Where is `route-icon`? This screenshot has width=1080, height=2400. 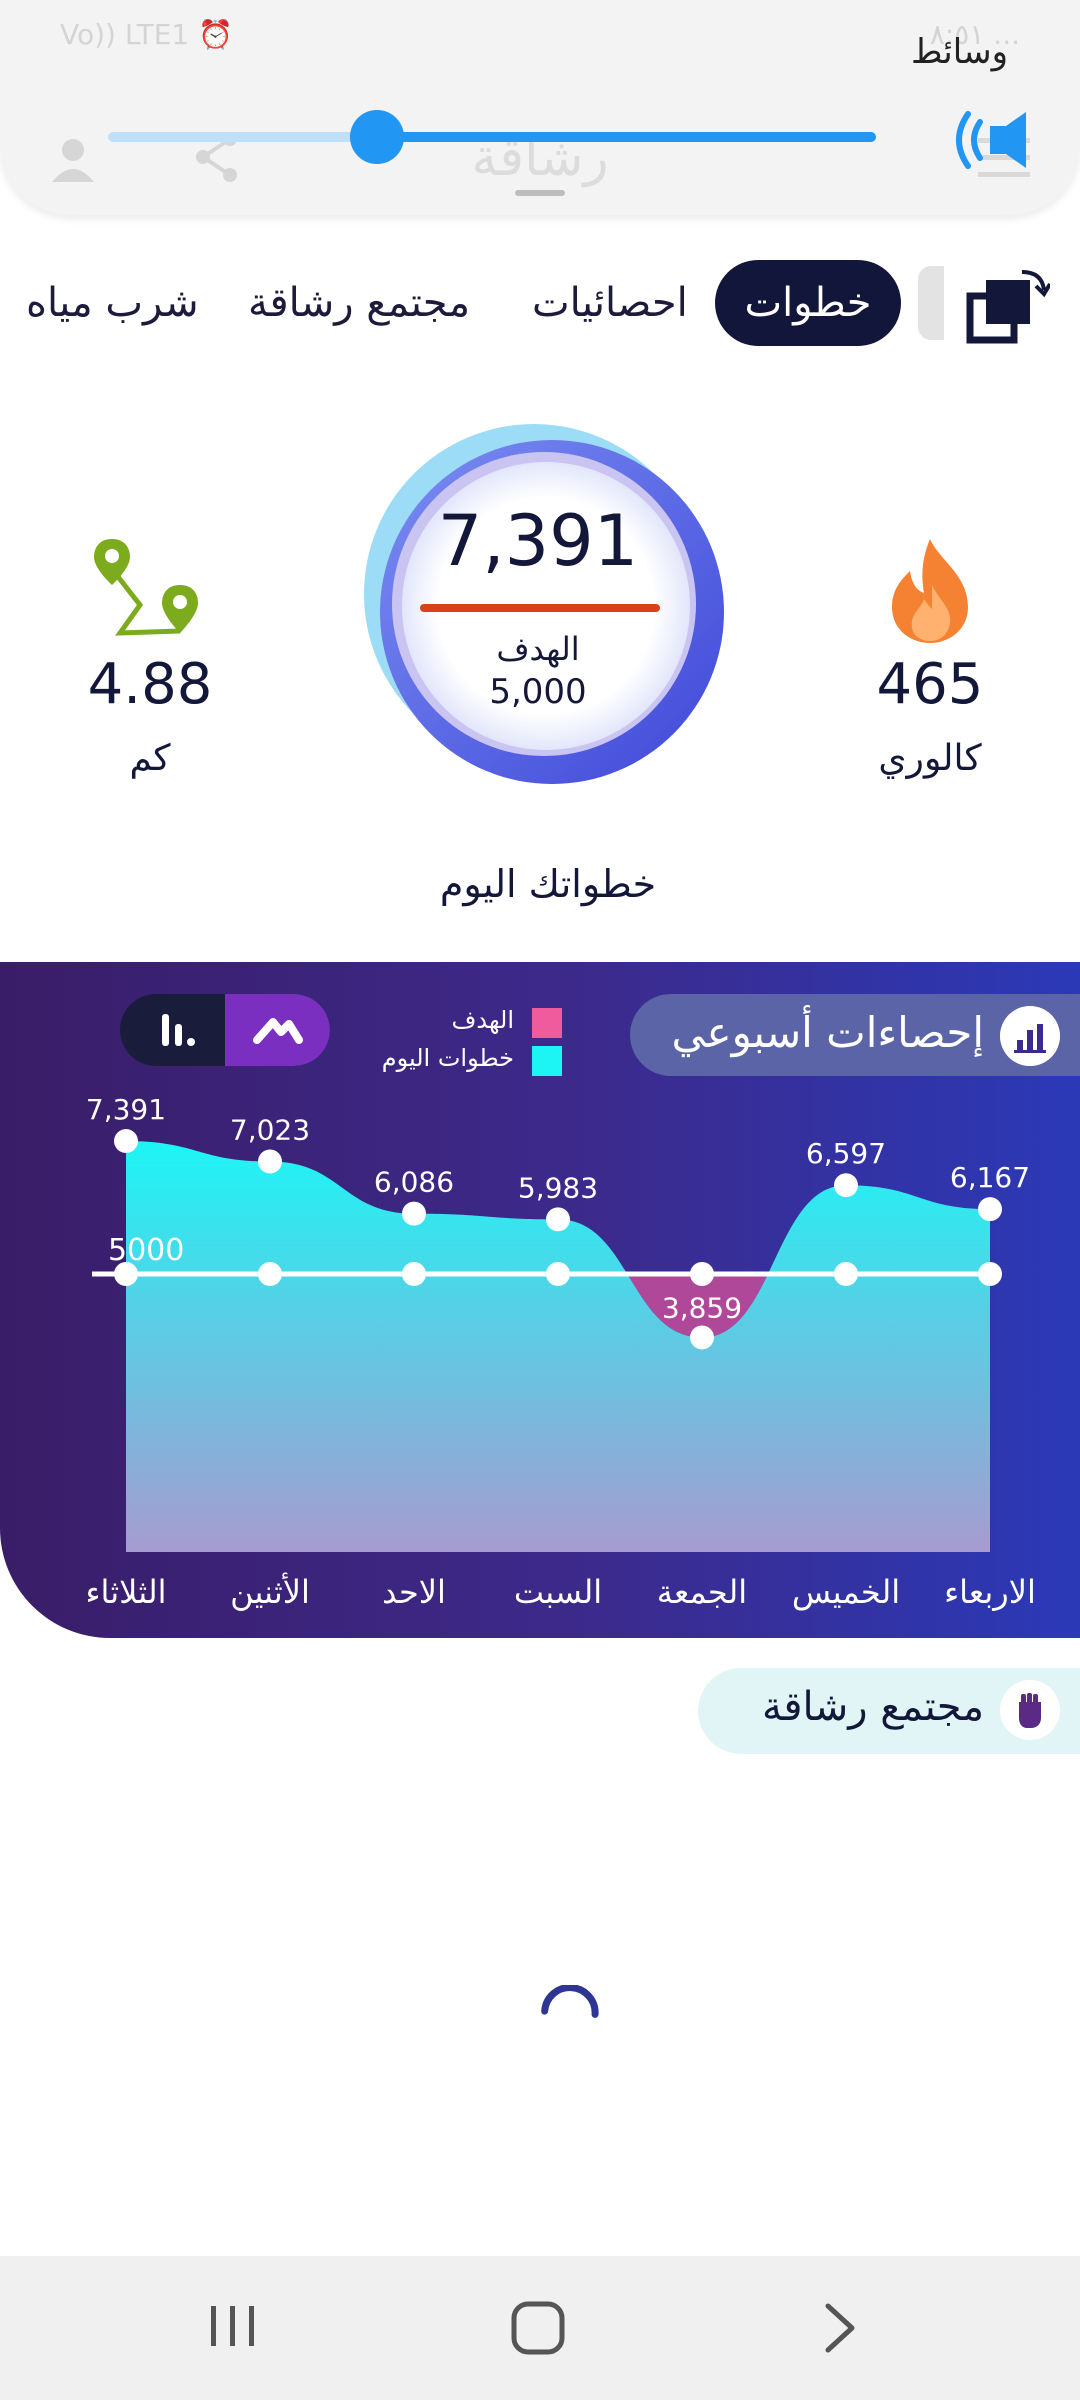 route-icon is located at coordinates (146, 587).